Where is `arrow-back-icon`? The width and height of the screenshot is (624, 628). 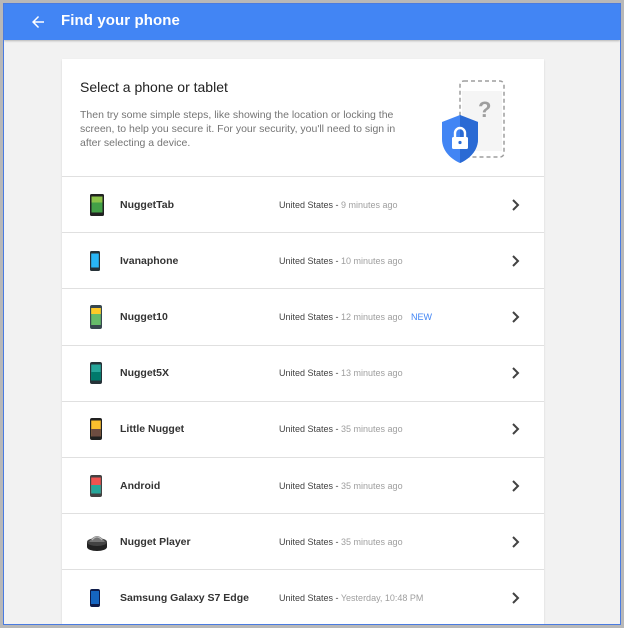
arrow-back-icon is located at coordinates (38, 22).